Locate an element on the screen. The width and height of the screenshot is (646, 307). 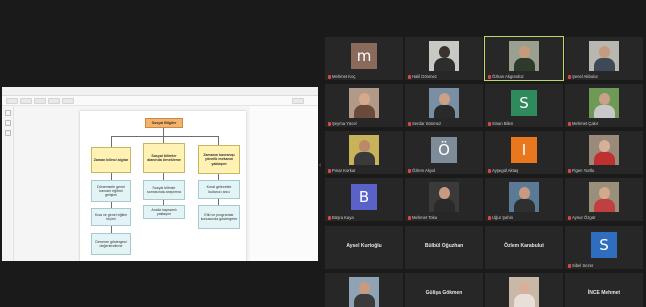
avatar: I is located at coordinates (524, 150).